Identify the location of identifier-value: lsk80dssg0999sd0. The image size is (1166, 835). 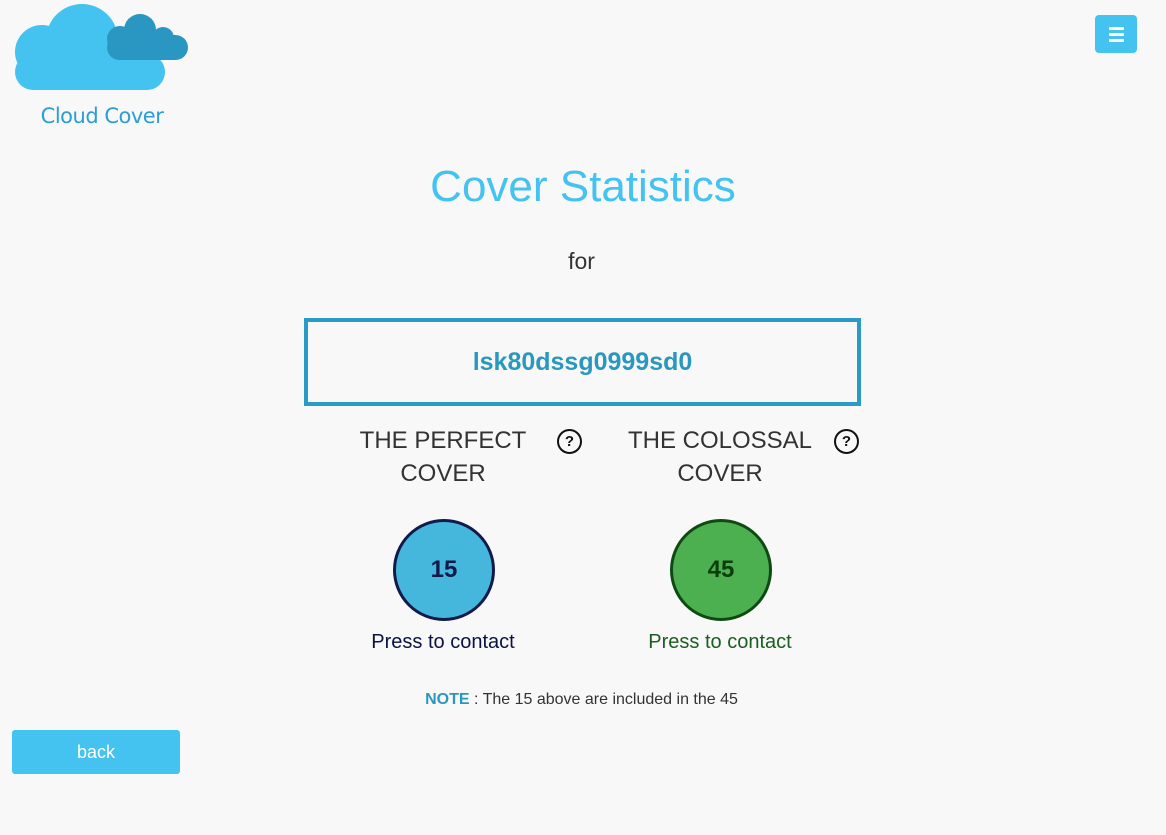
(582, 361).